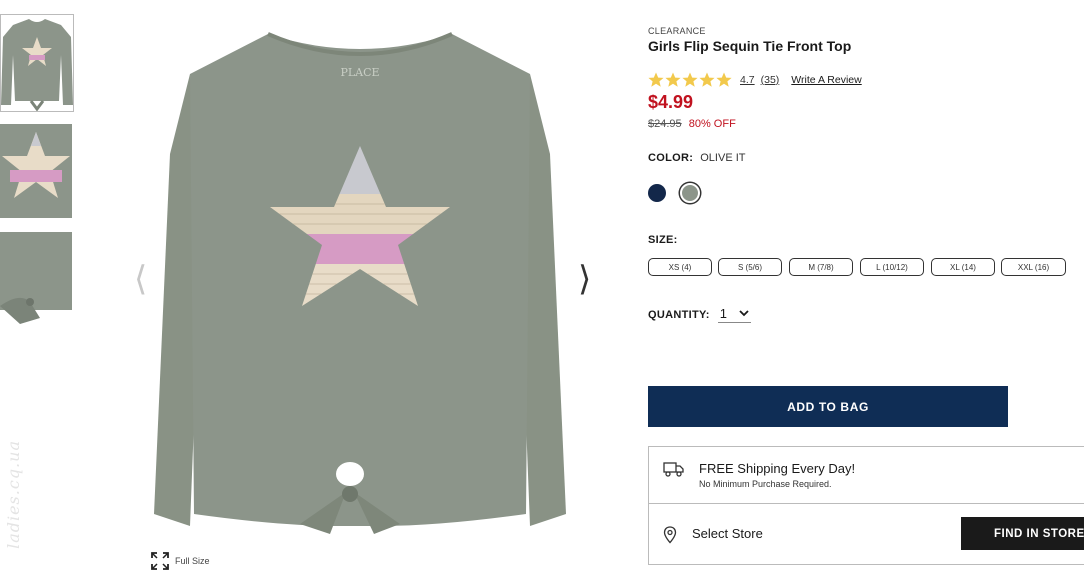 The width and height of the screenshot is (1084, 574). Describe the element at coordinates (192, 561) in the screenshot. I see `full-size-label: Full Size` at that location.